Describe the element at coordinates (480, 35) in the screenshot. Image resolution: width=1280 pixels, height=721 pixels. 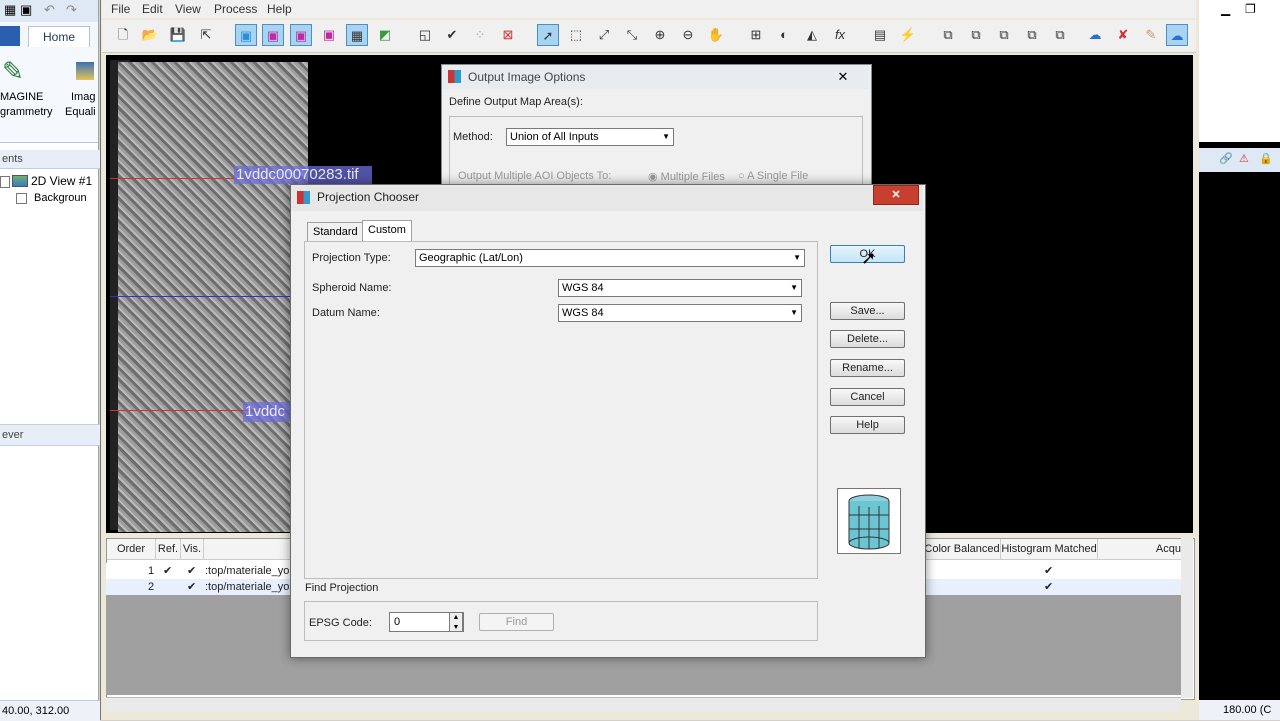
I see `seam-icon: ⁘` at that location.